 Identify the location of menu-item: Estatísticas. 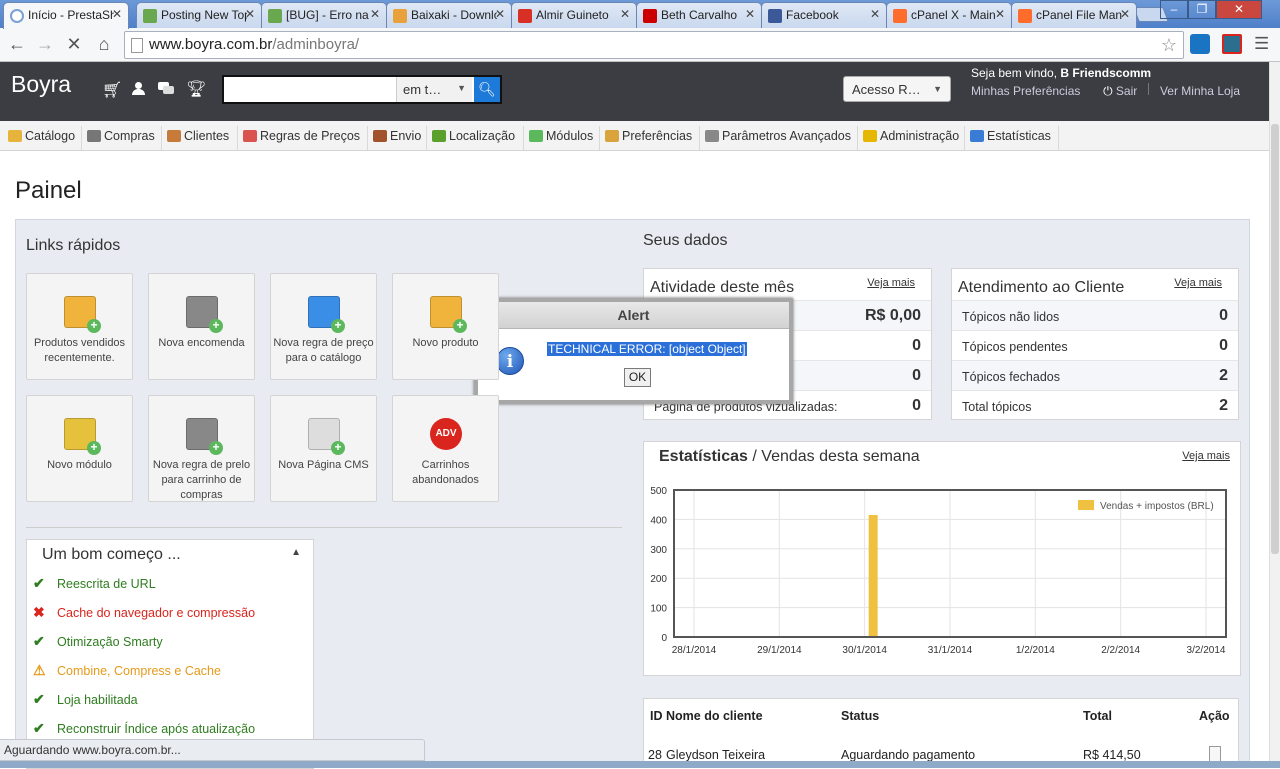
(1013, 138).